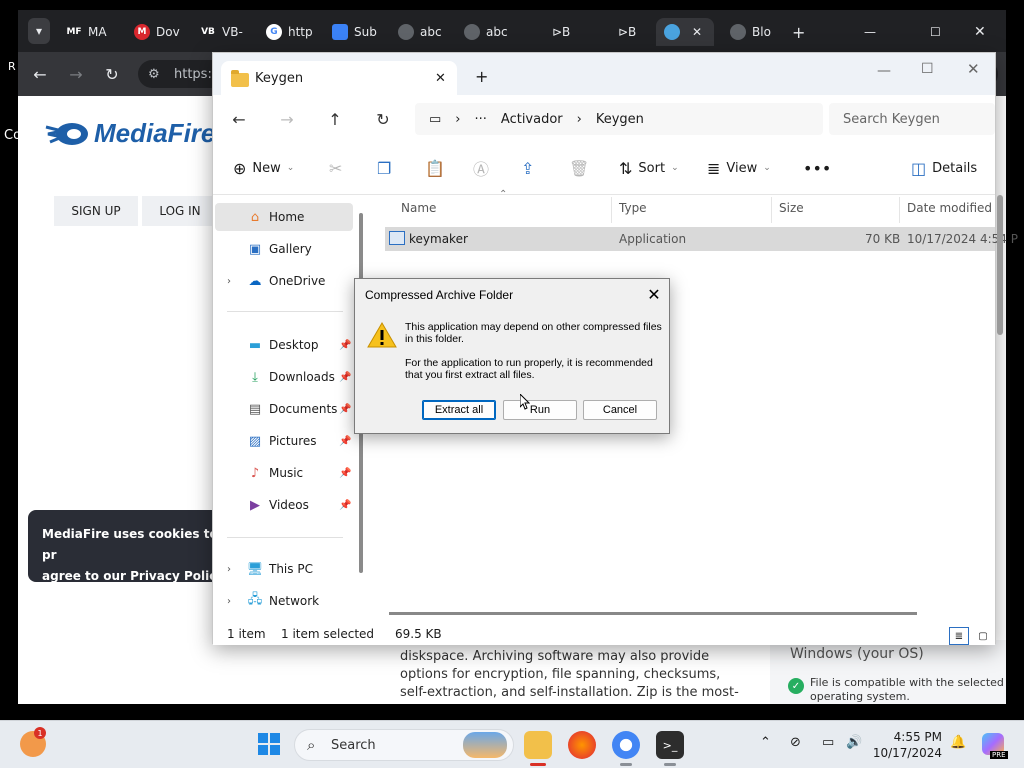 The height and width of the screenshot is (768, 1024). What do you see at coordinates (532, 119) in the screenshot?
I see `breadcrumb-activador: Activador` at bounding box center [532, 119].